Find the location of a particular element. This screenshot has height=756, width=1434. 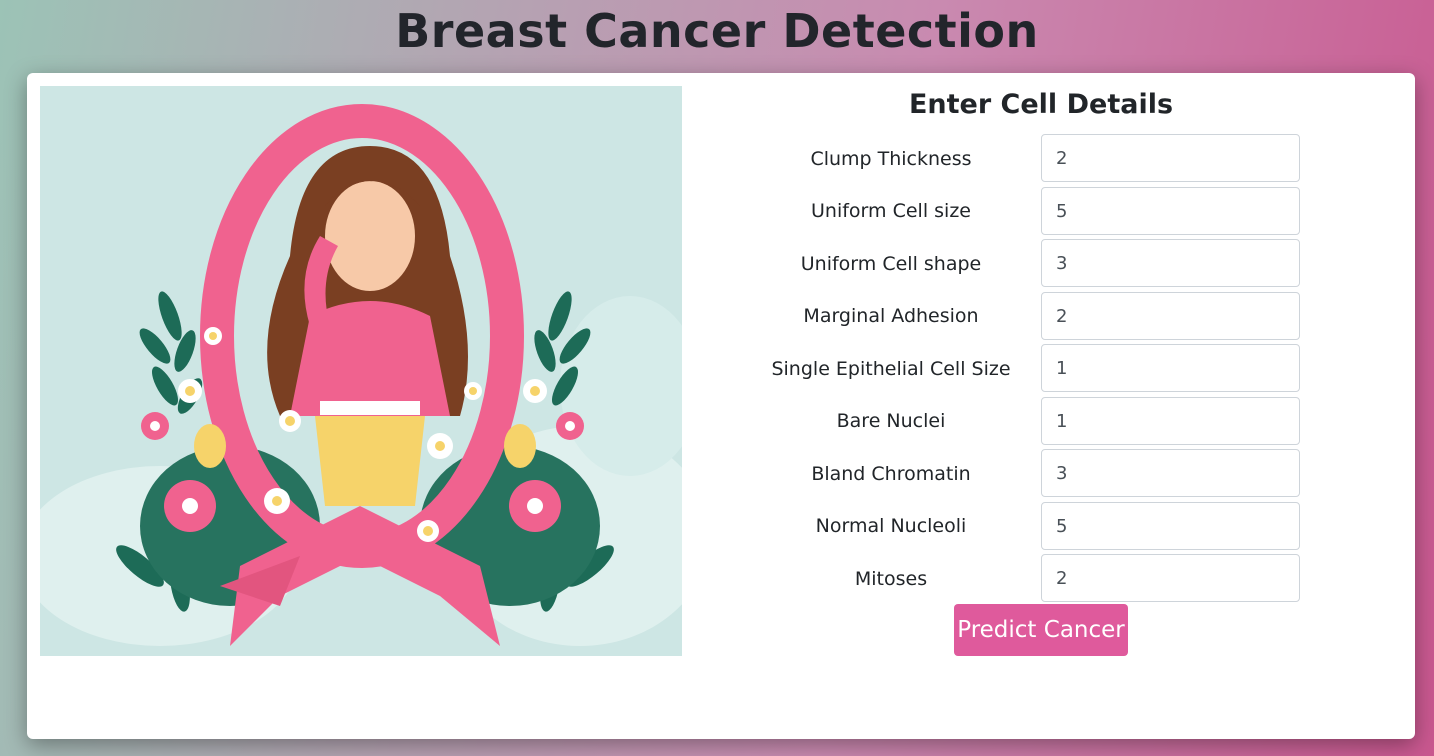

bland-chromatin-input is located at coordinates (1170, 473).